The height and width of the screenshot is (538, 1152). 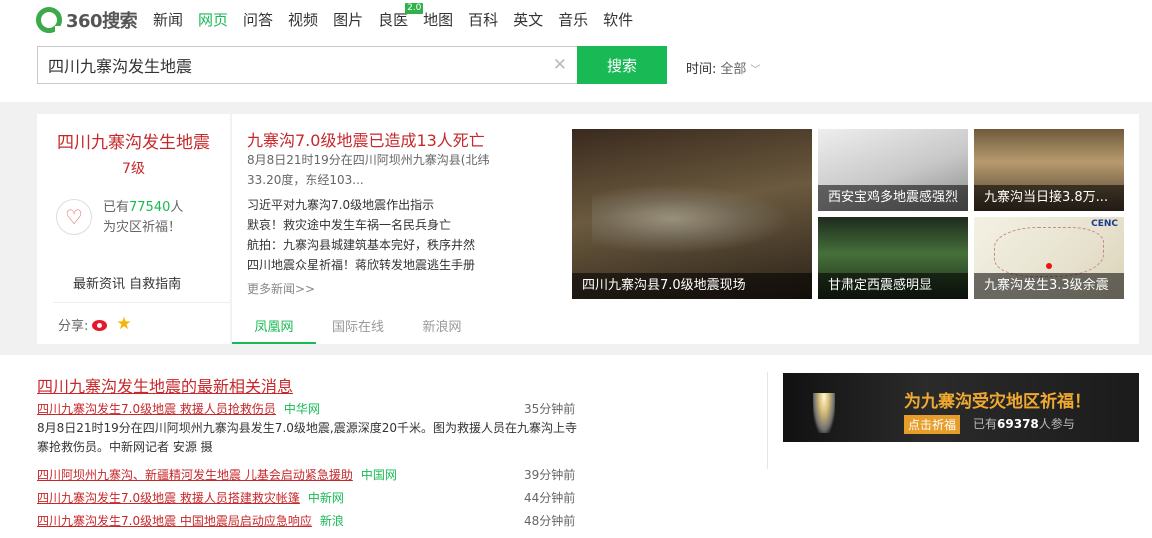 I want to click on result-link: 四川九寨沟发生7.0级地震 中国地震局启动应急响应, so click(x=174, y=521).